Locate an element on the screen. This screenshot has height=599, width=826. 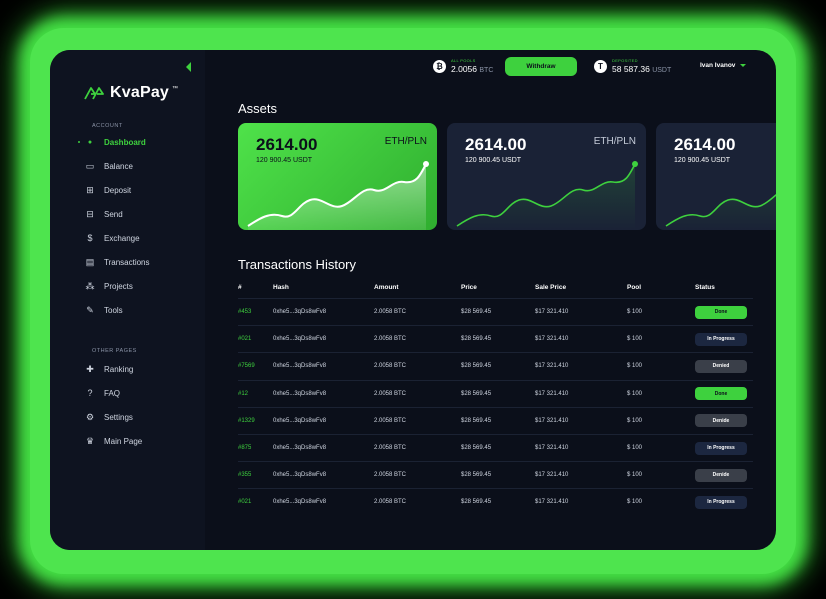
exchange-icon: $ is located at coordinates (90, 238).